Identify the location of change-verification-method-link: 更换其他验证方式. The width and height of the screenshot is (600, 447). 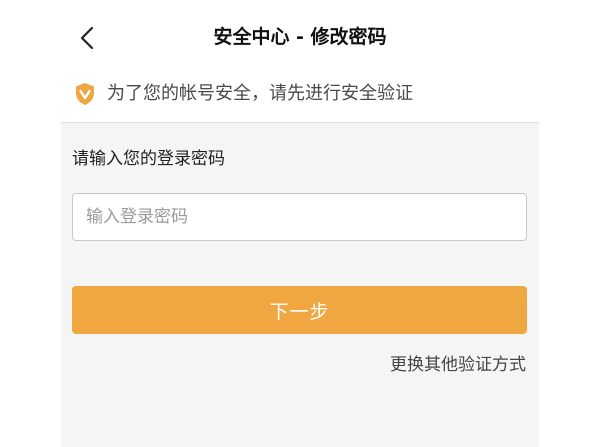
(458, 365).